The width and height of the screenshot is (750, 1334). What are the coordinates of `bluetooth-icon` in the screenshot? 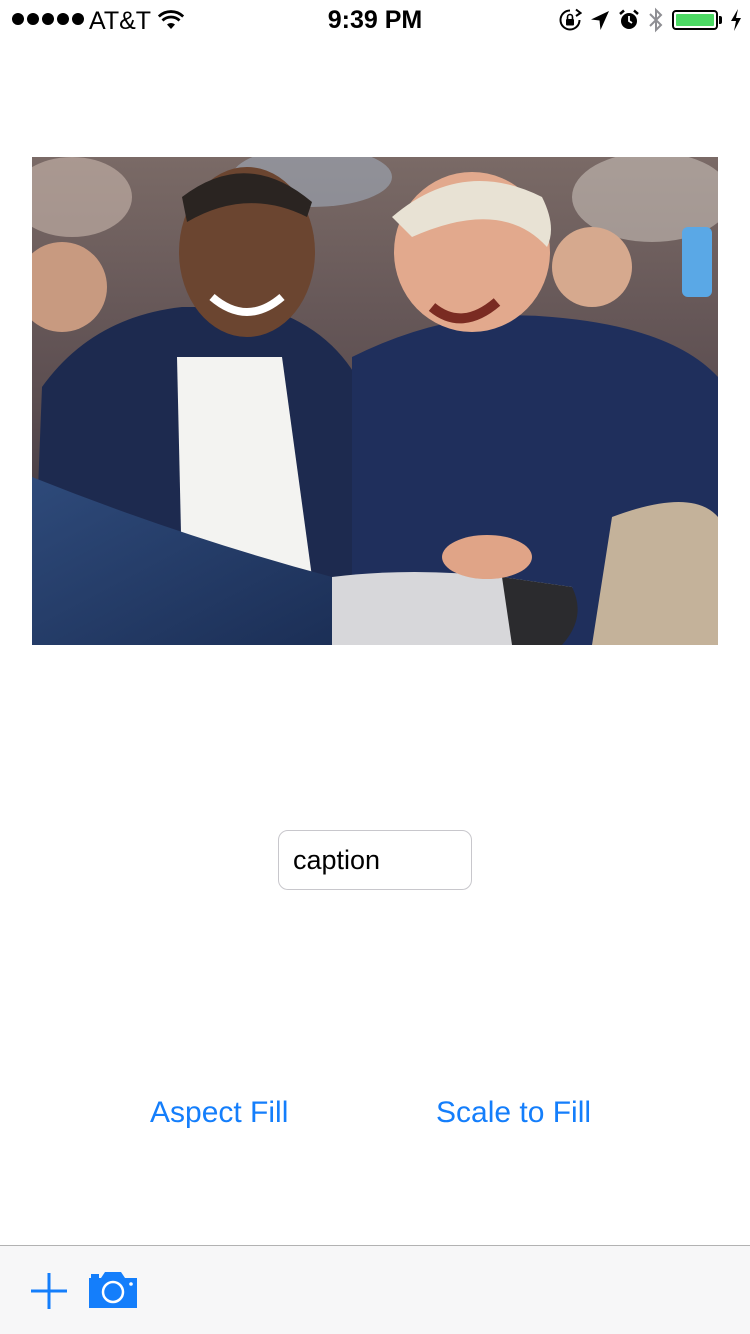 It's located at (656, 20).